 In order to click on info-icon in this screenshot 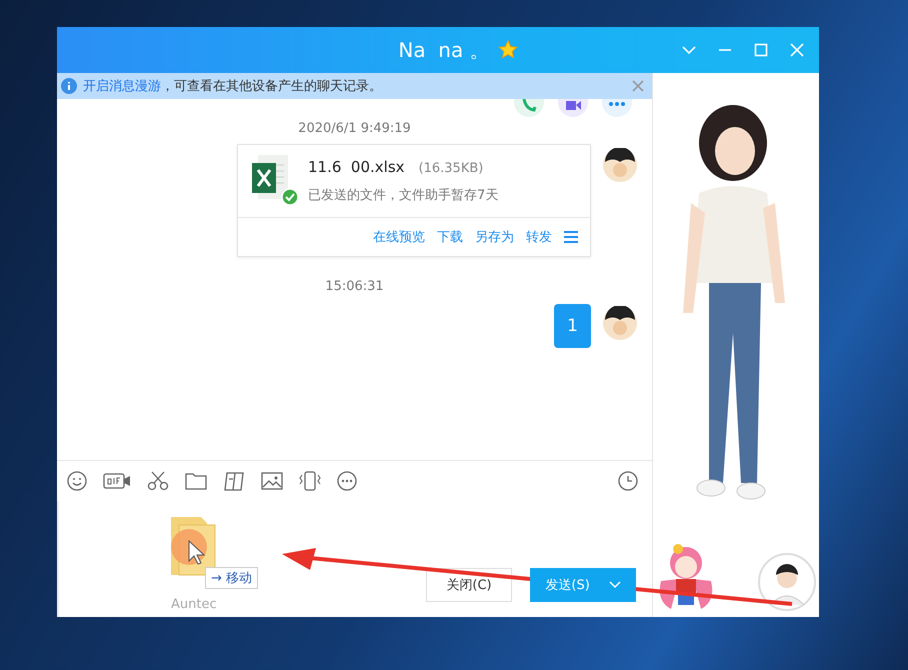, I will do `click(69, 86)`.